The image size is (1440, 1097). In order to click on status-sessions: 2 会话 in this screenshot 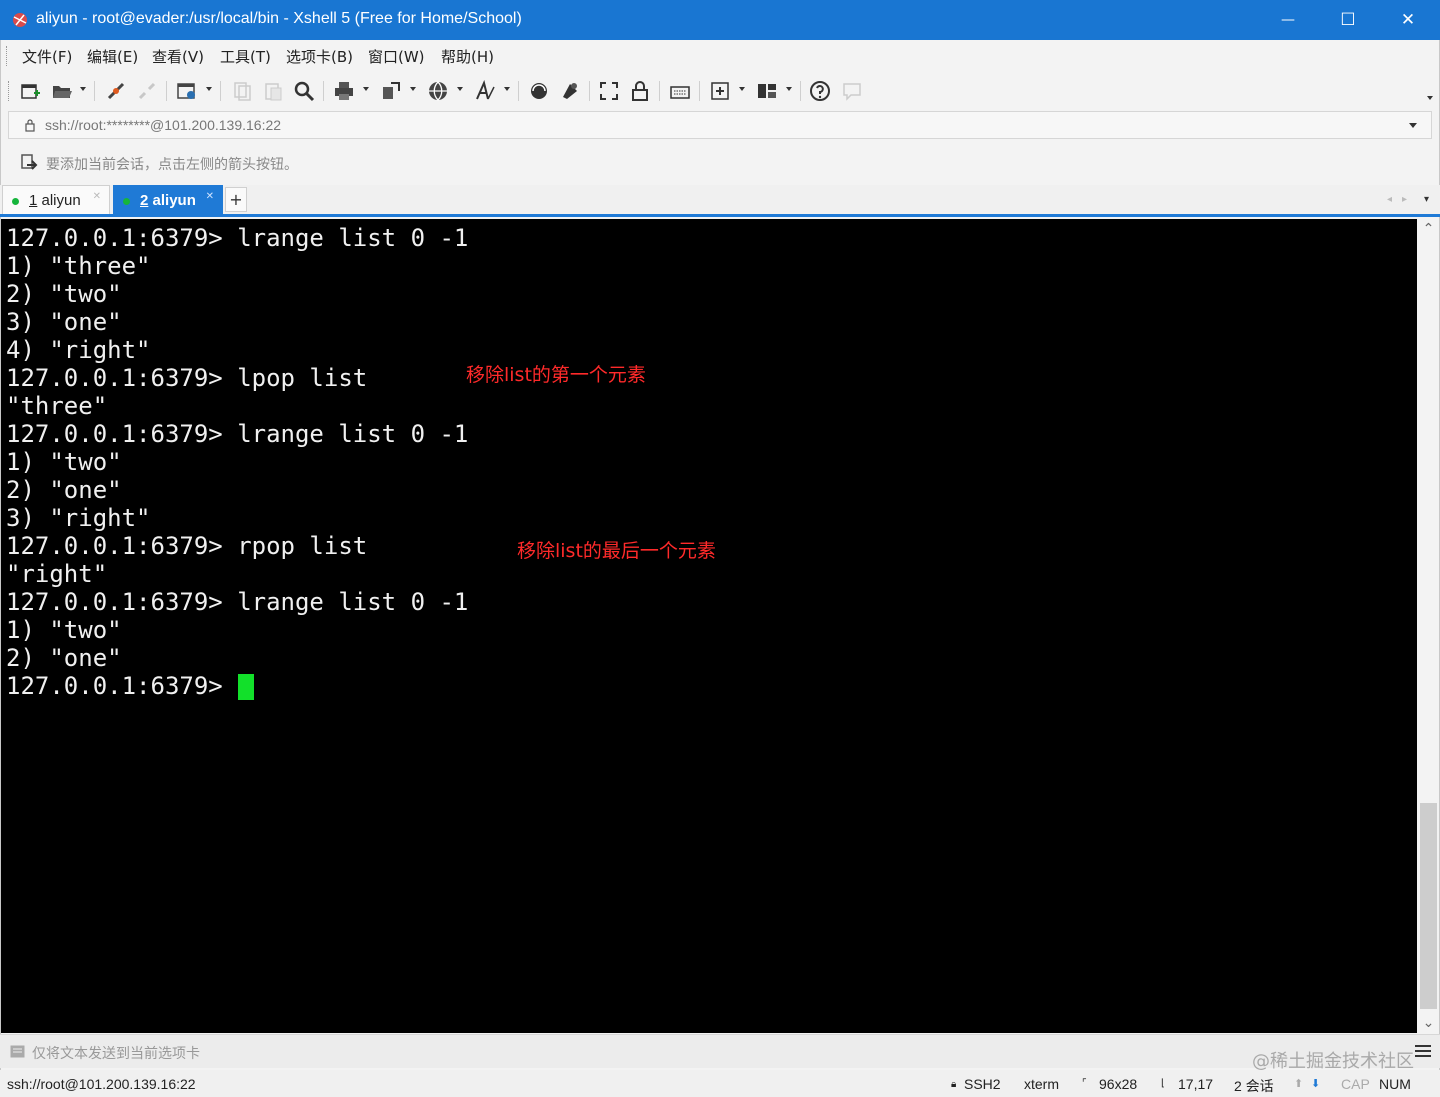, I will do `click(1254, 1086)`.